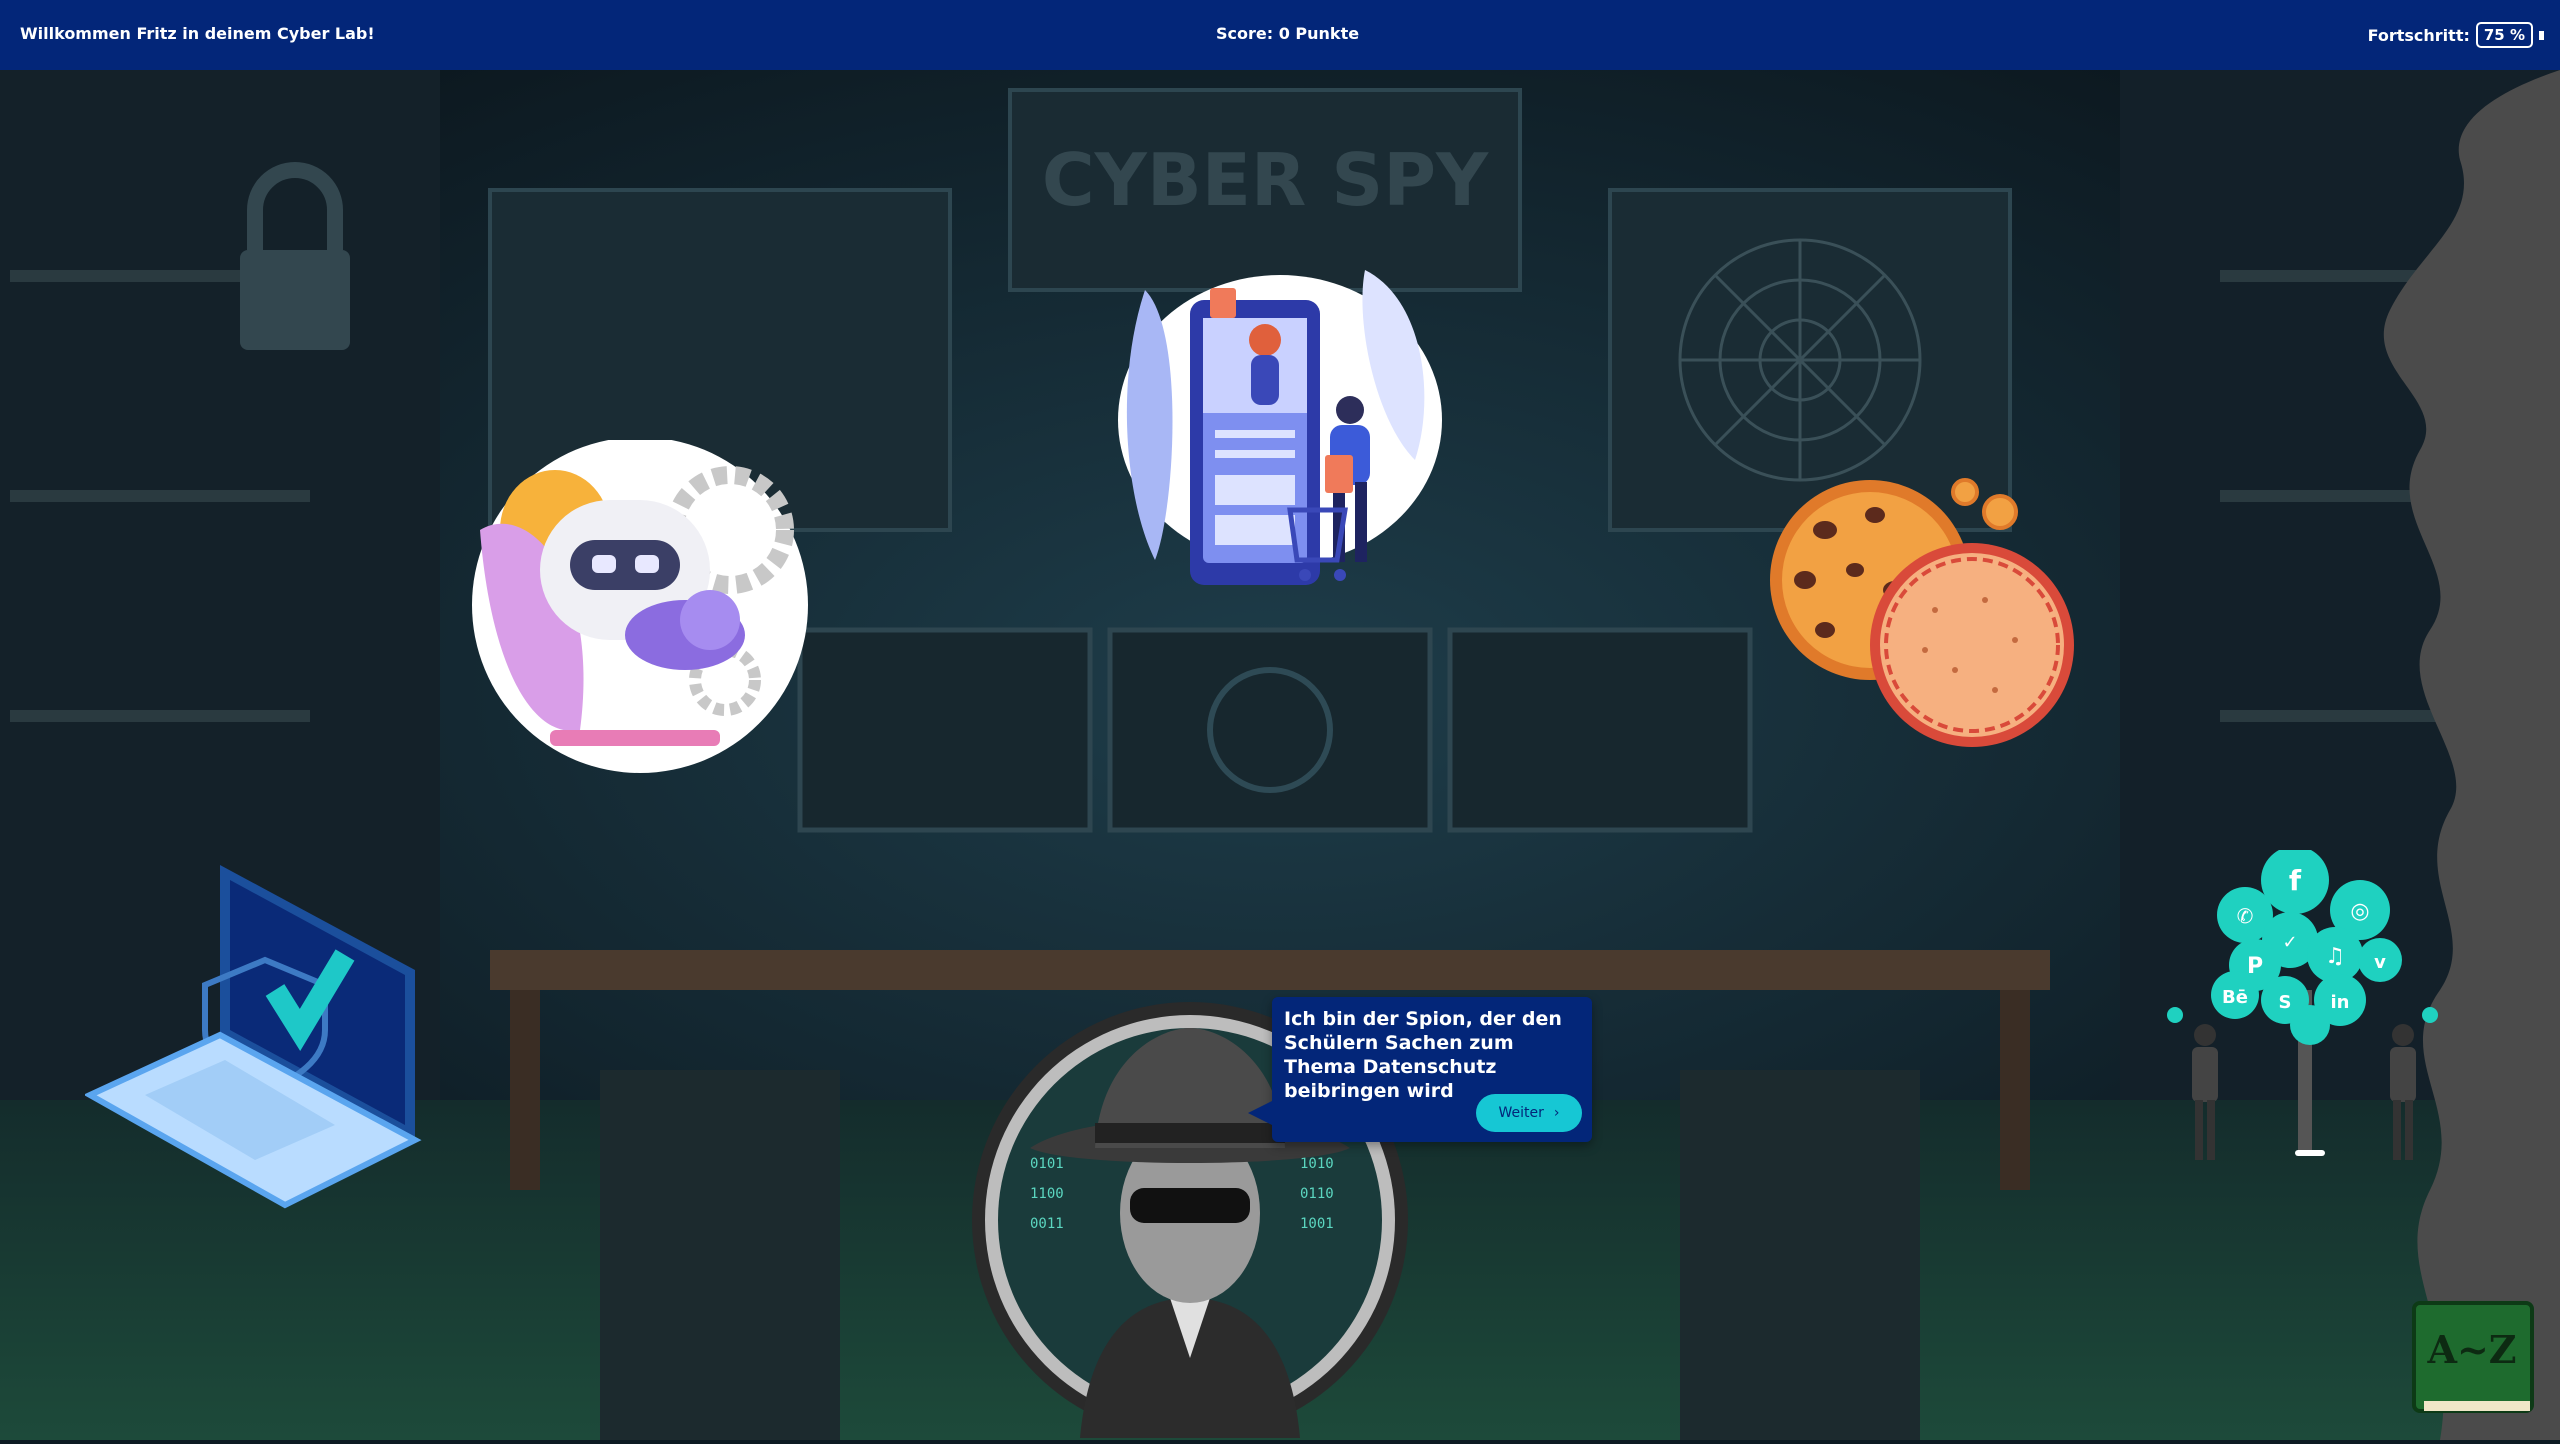 The image size is (2560, 1444). What do you see at coordinates (2255, 966) in the screenshot?
I see `svg-text: P` at bounding box center [2255, 966].